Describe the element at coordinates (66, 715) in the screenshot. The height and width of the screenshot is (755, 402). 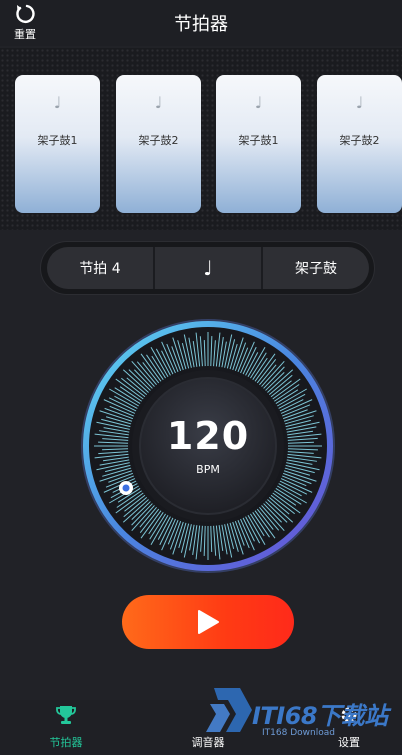
I see `trophy-icon` at that location.